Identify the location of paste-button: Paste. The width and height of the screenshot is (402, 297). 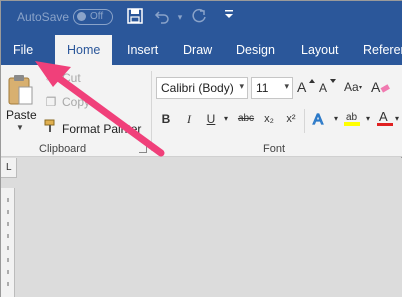
(21, 115).